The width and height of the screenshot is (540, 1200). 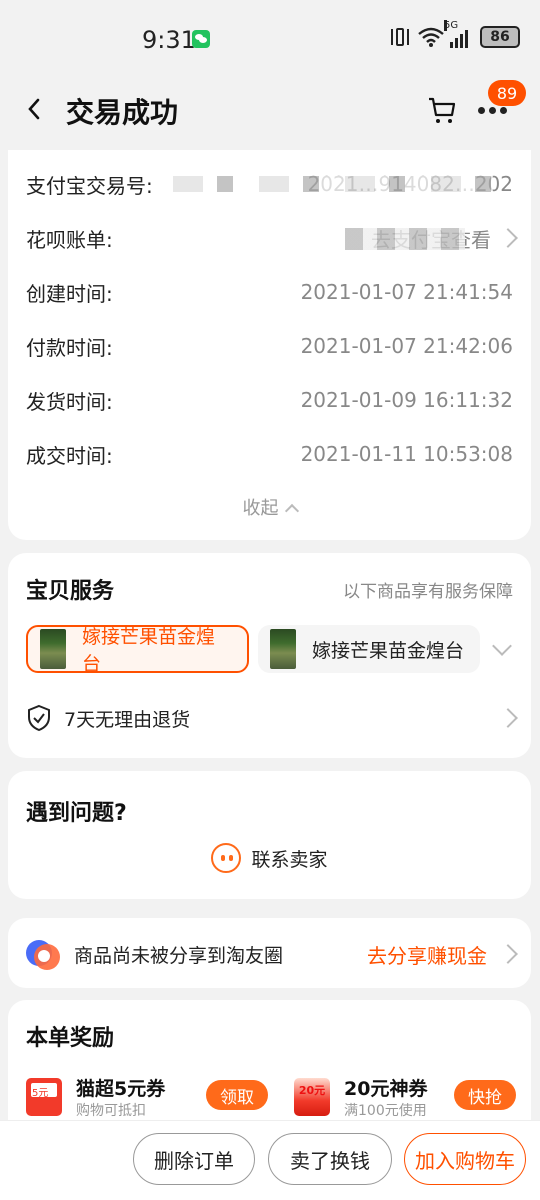 What do you see at coordinates (465, 1159) in the screenshot?
I see `add-to-cart-button: 加入购物车` at bounding box center [465, 1159].